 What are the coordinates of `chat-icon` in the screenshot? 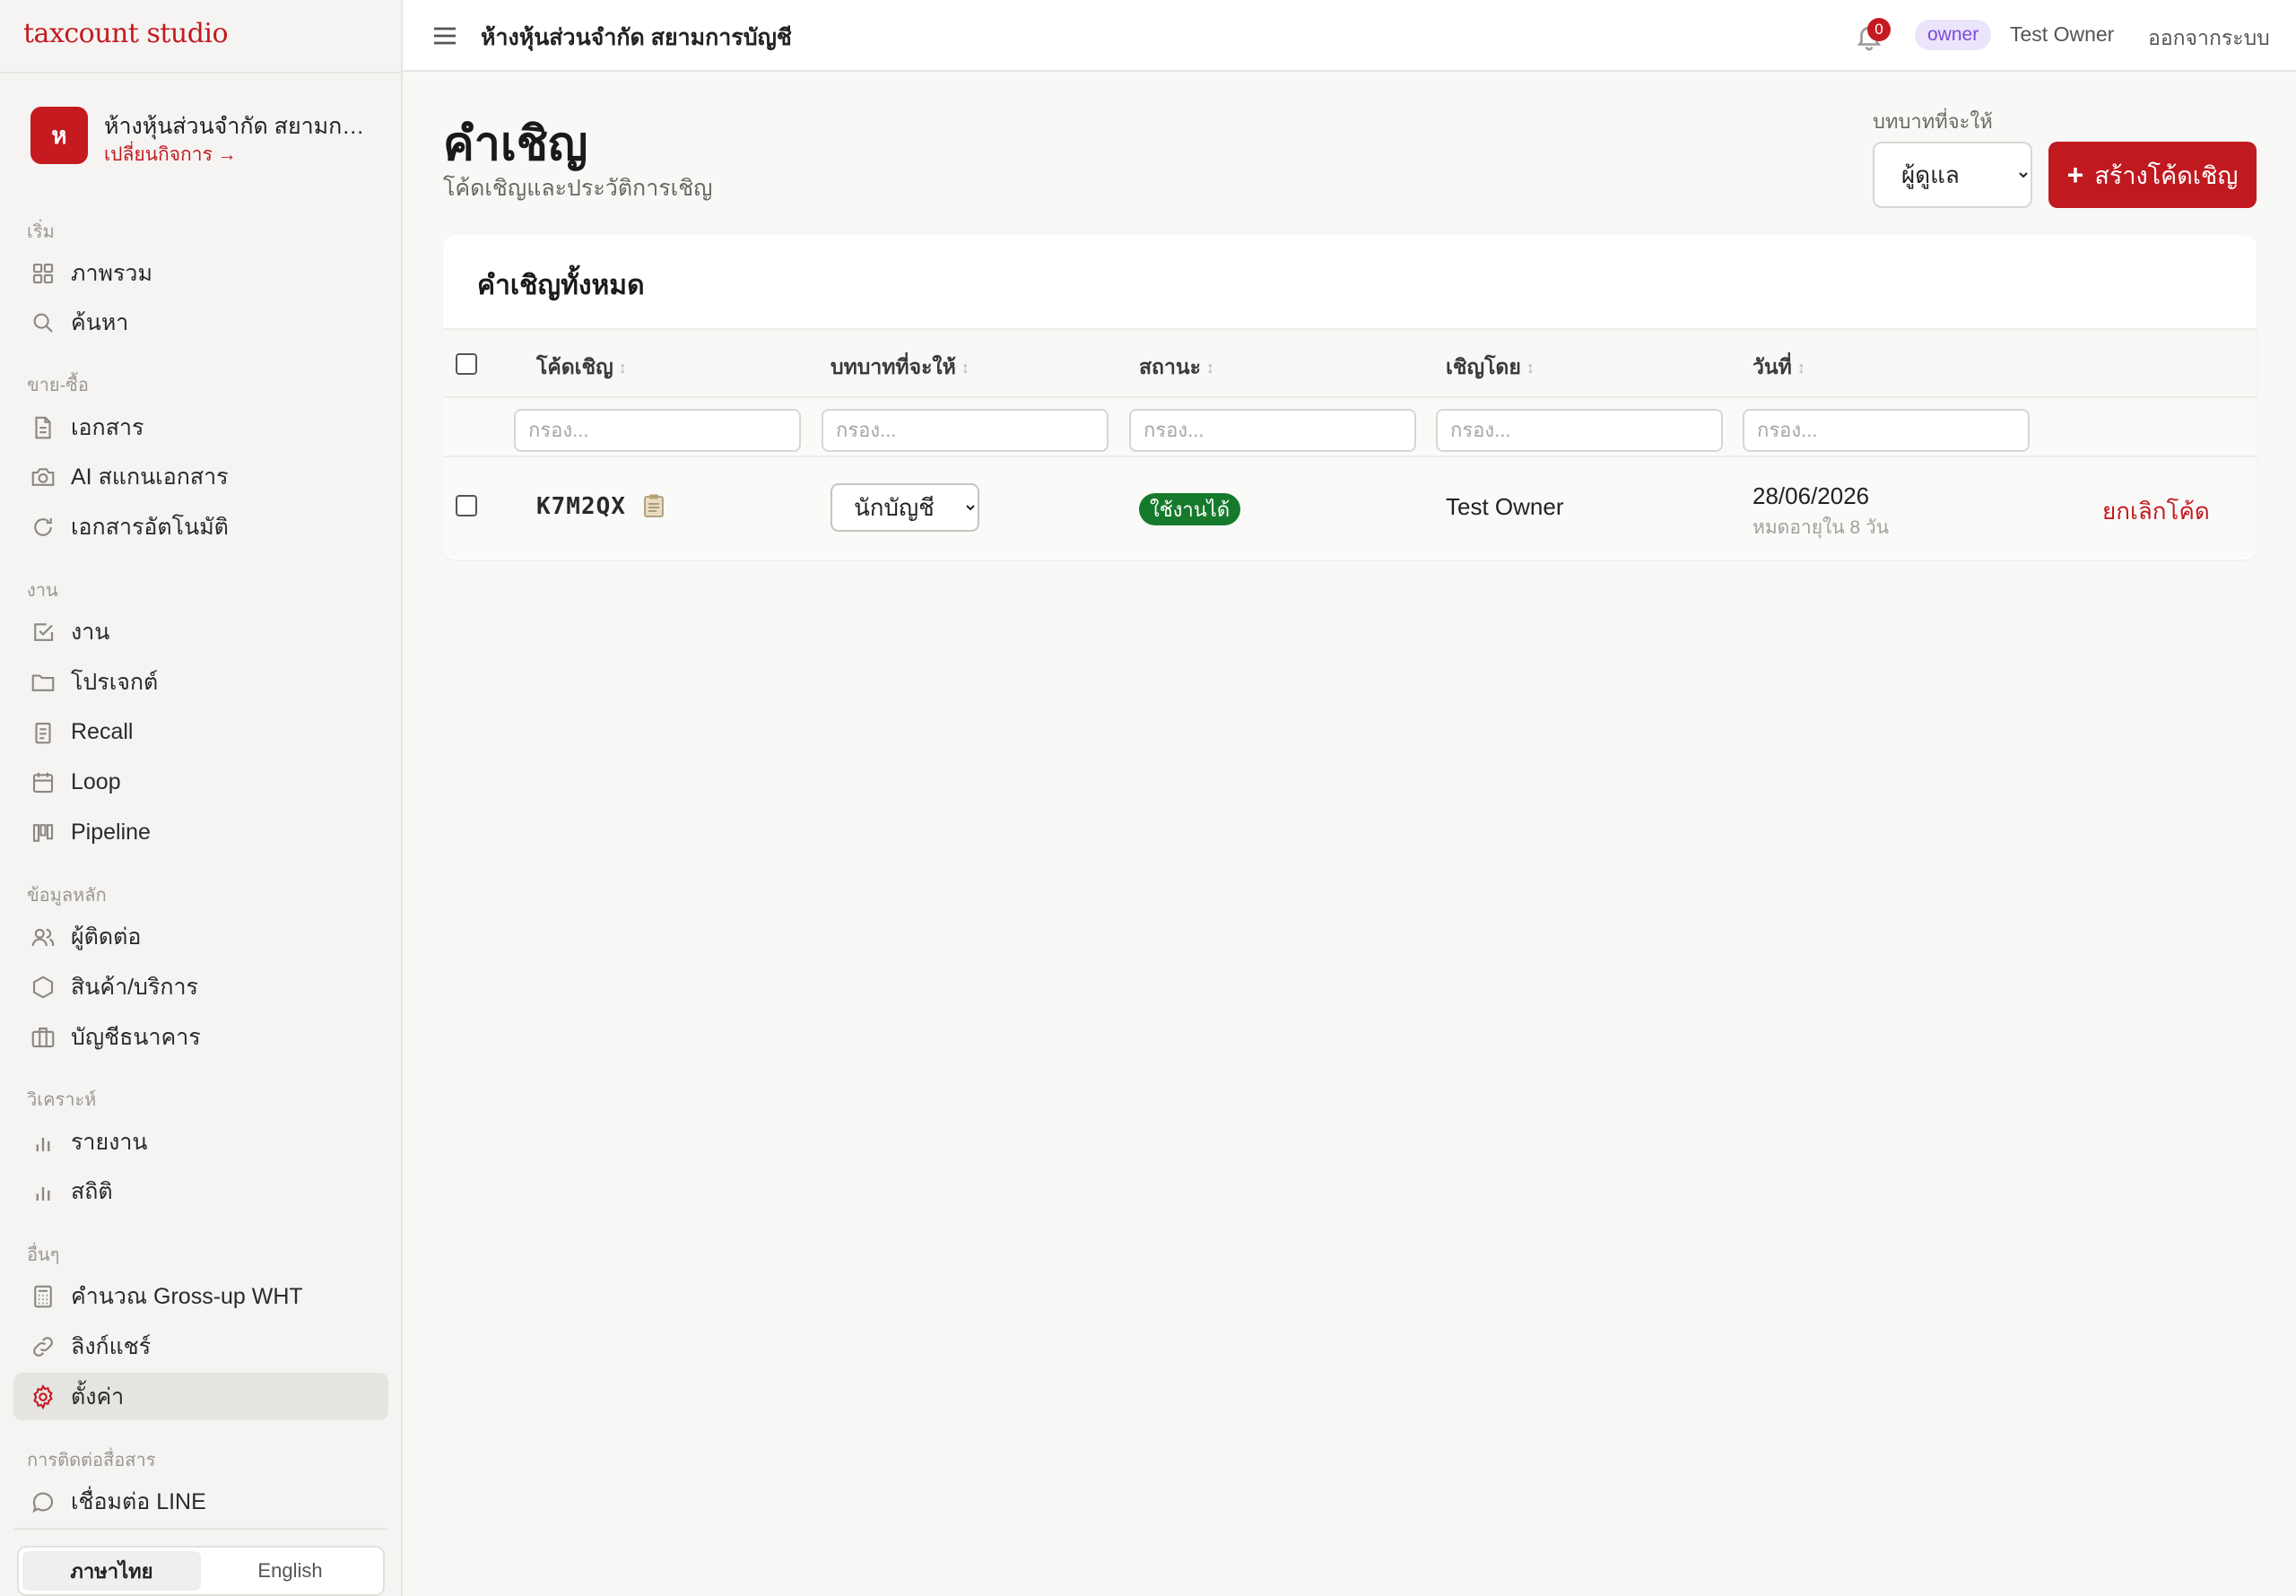 It's located at (43, 1503).